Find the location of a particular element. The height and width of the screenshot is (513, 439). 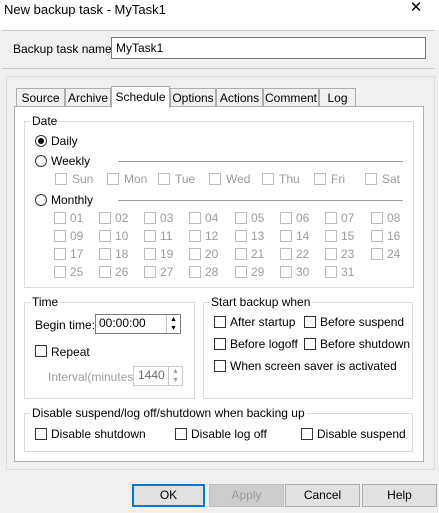

daily-radio is located at coordinates (41, 142).